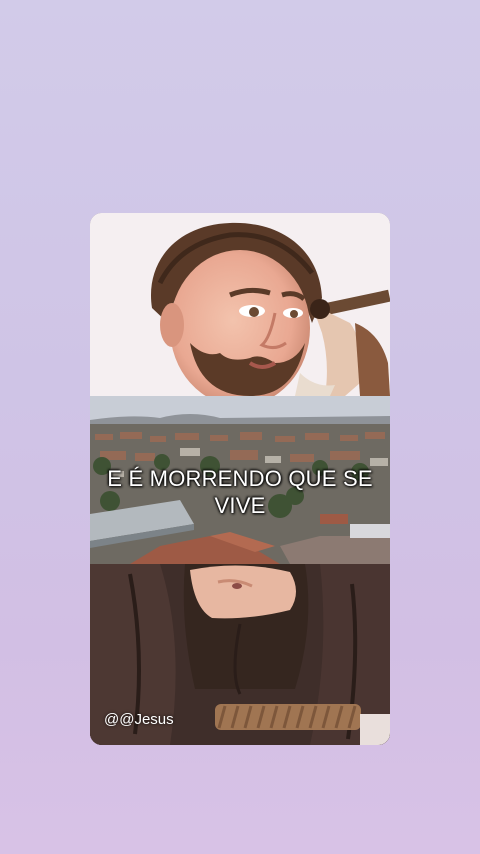 The image size is (480, 854). Describe the element at coordinates (240, 304) in the screenshot. I see `statue-face-image` at that location.